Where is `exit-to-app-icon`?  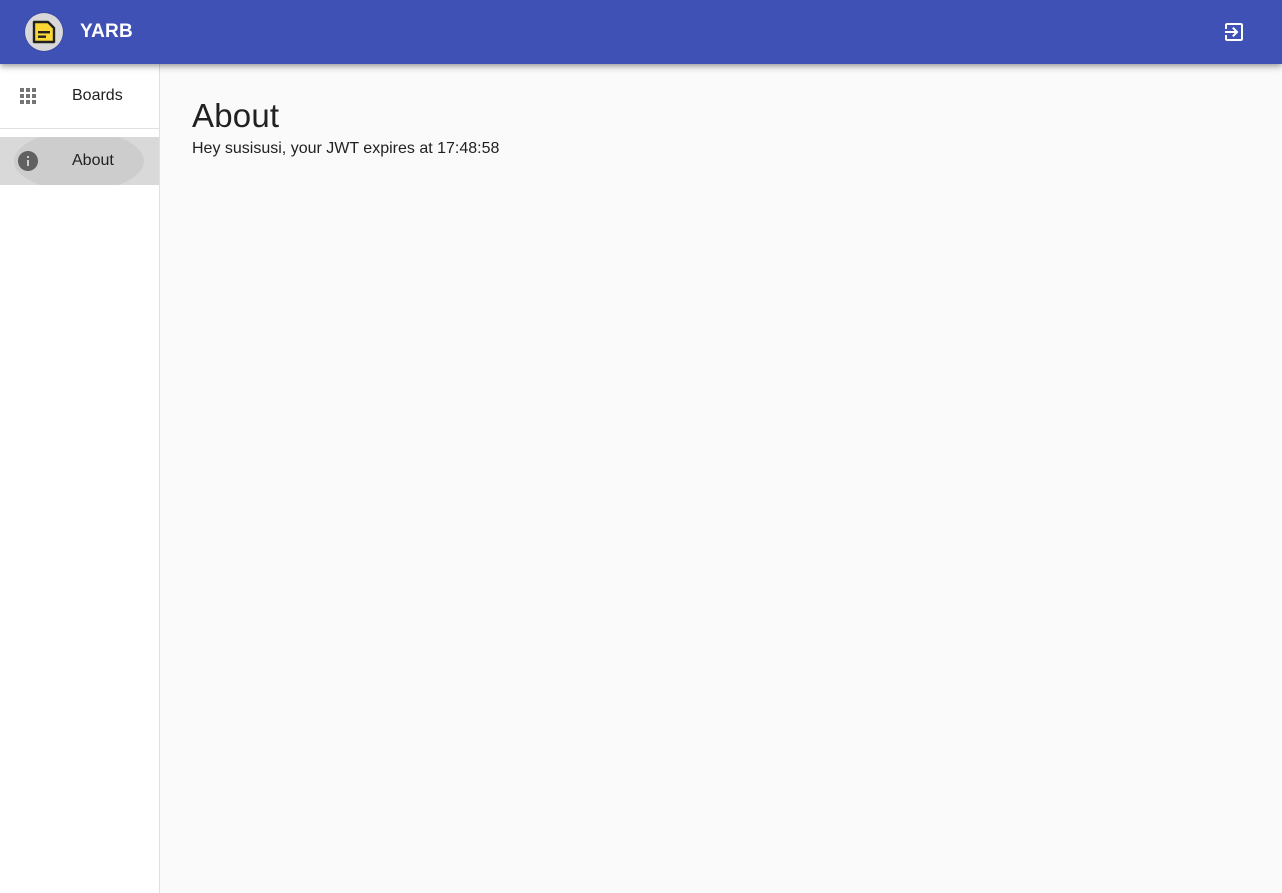 exit-to-app-icon is located at coordinates (1234, 32).